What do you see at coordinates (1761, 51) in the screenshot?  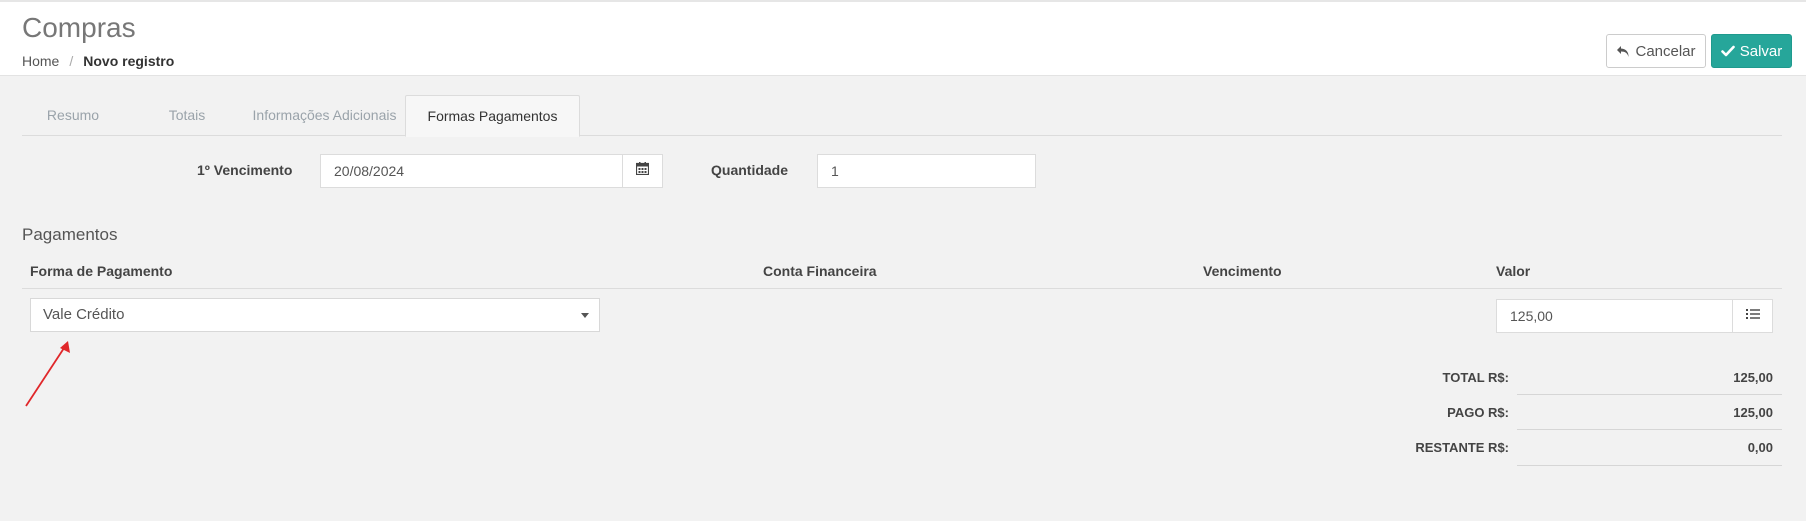 I see `save-button-label: Salvar` at bounding box center [1761, 51].